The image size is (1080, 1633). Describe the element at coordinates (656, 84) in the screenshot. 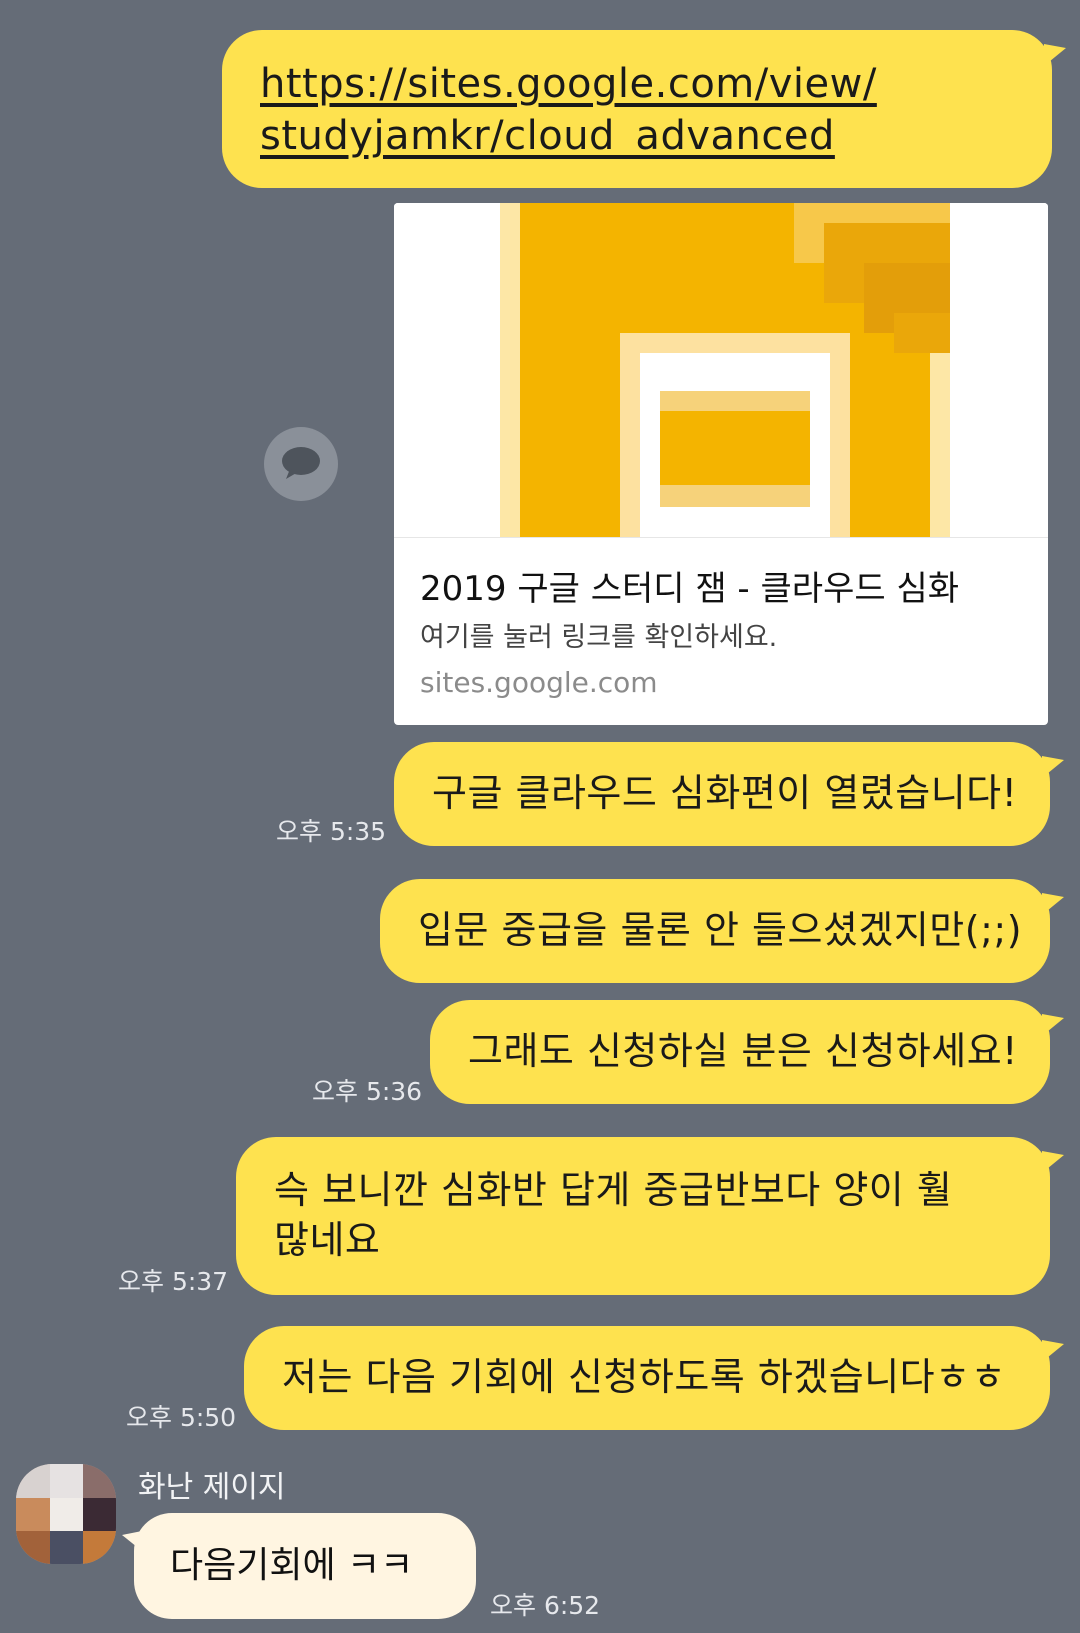

I see `link-url-line1: https://sites.google.com/view/` at that location.